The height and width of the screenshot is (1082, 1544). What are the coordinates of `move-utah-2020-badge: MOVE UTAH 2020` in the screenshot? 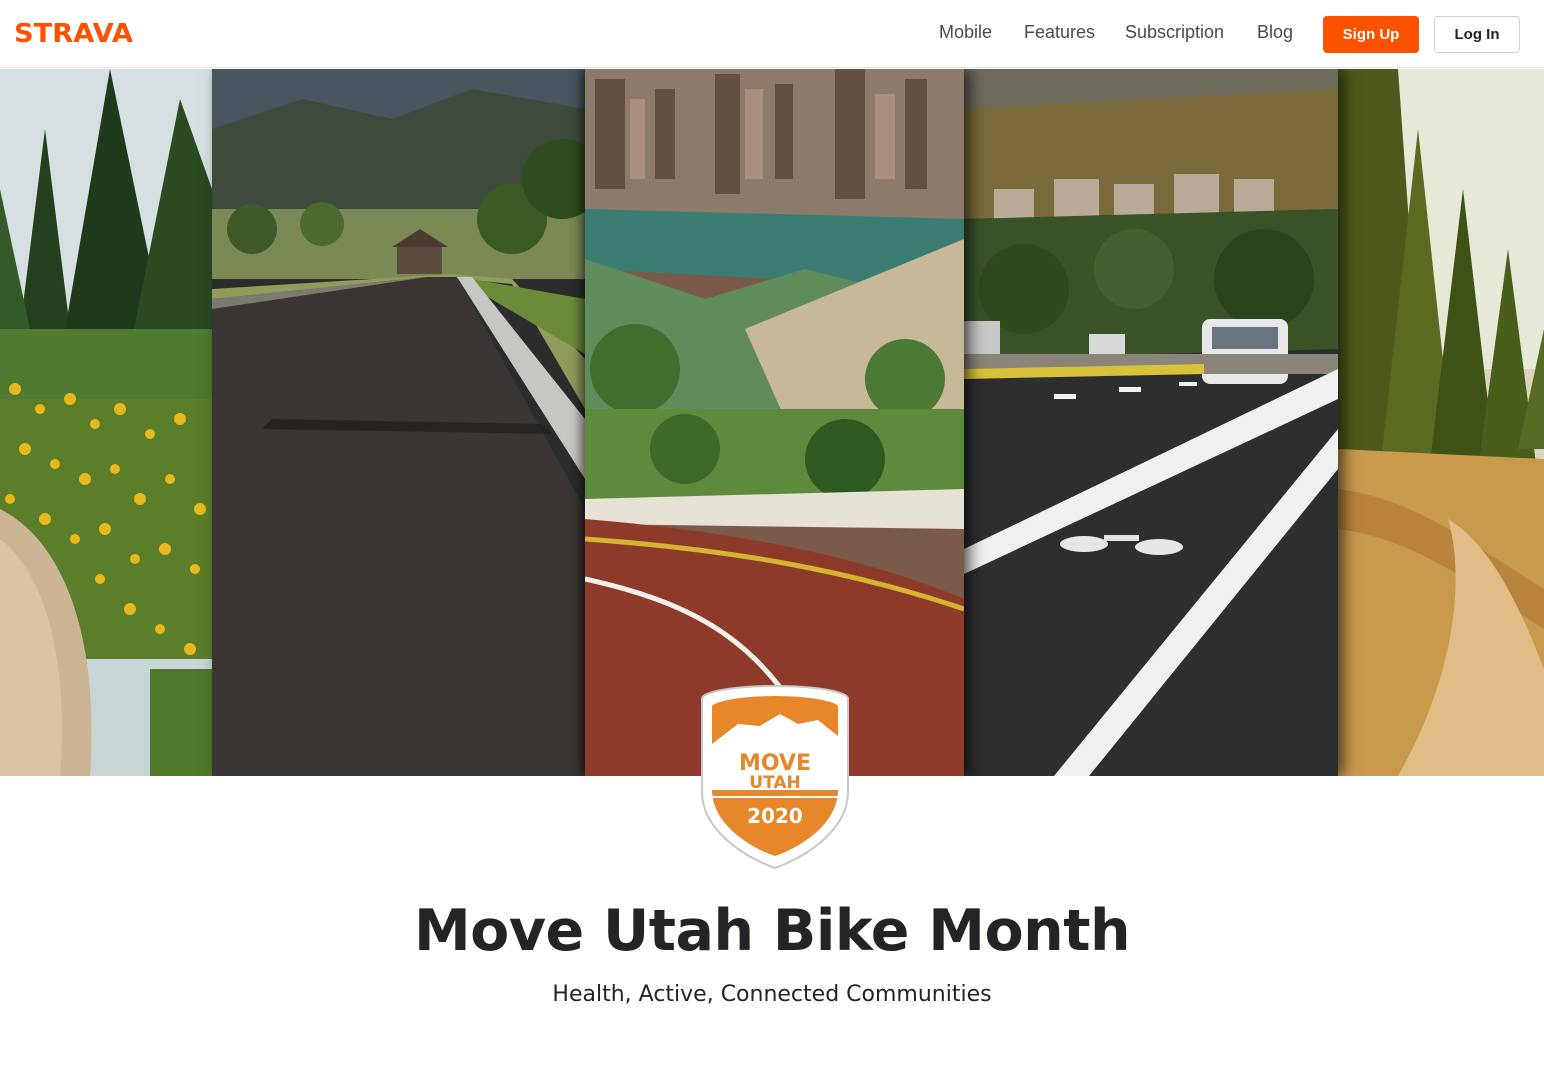 It's located at (775, 777).